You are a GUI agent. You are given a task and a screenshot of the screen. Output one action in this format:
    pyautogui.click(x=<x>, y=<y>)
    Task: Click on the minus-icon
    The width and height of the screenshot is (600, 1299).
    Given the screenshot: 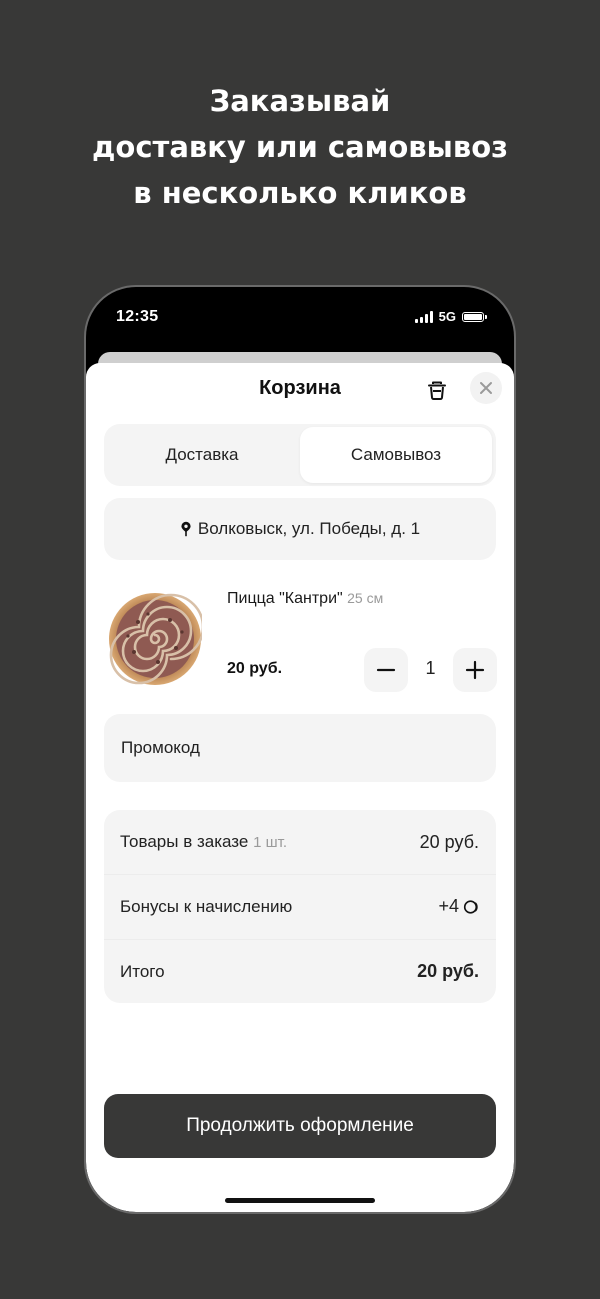 What is the action you would take?
    pyautogui.click(x=386, y=670)
    